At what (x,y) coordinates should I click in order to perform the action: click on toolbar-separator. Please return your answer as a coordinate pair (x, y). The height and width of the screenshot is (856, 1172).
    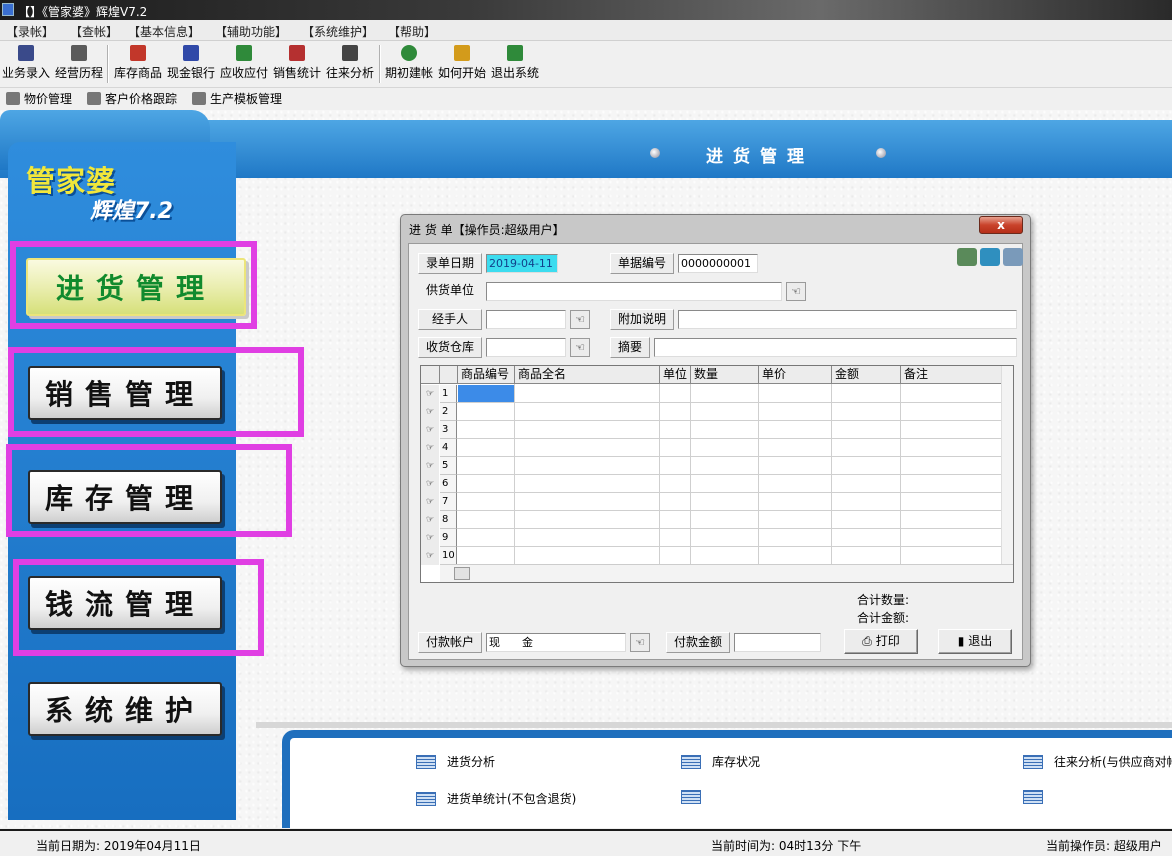
    Looking at the image, I should click on (380, 64).